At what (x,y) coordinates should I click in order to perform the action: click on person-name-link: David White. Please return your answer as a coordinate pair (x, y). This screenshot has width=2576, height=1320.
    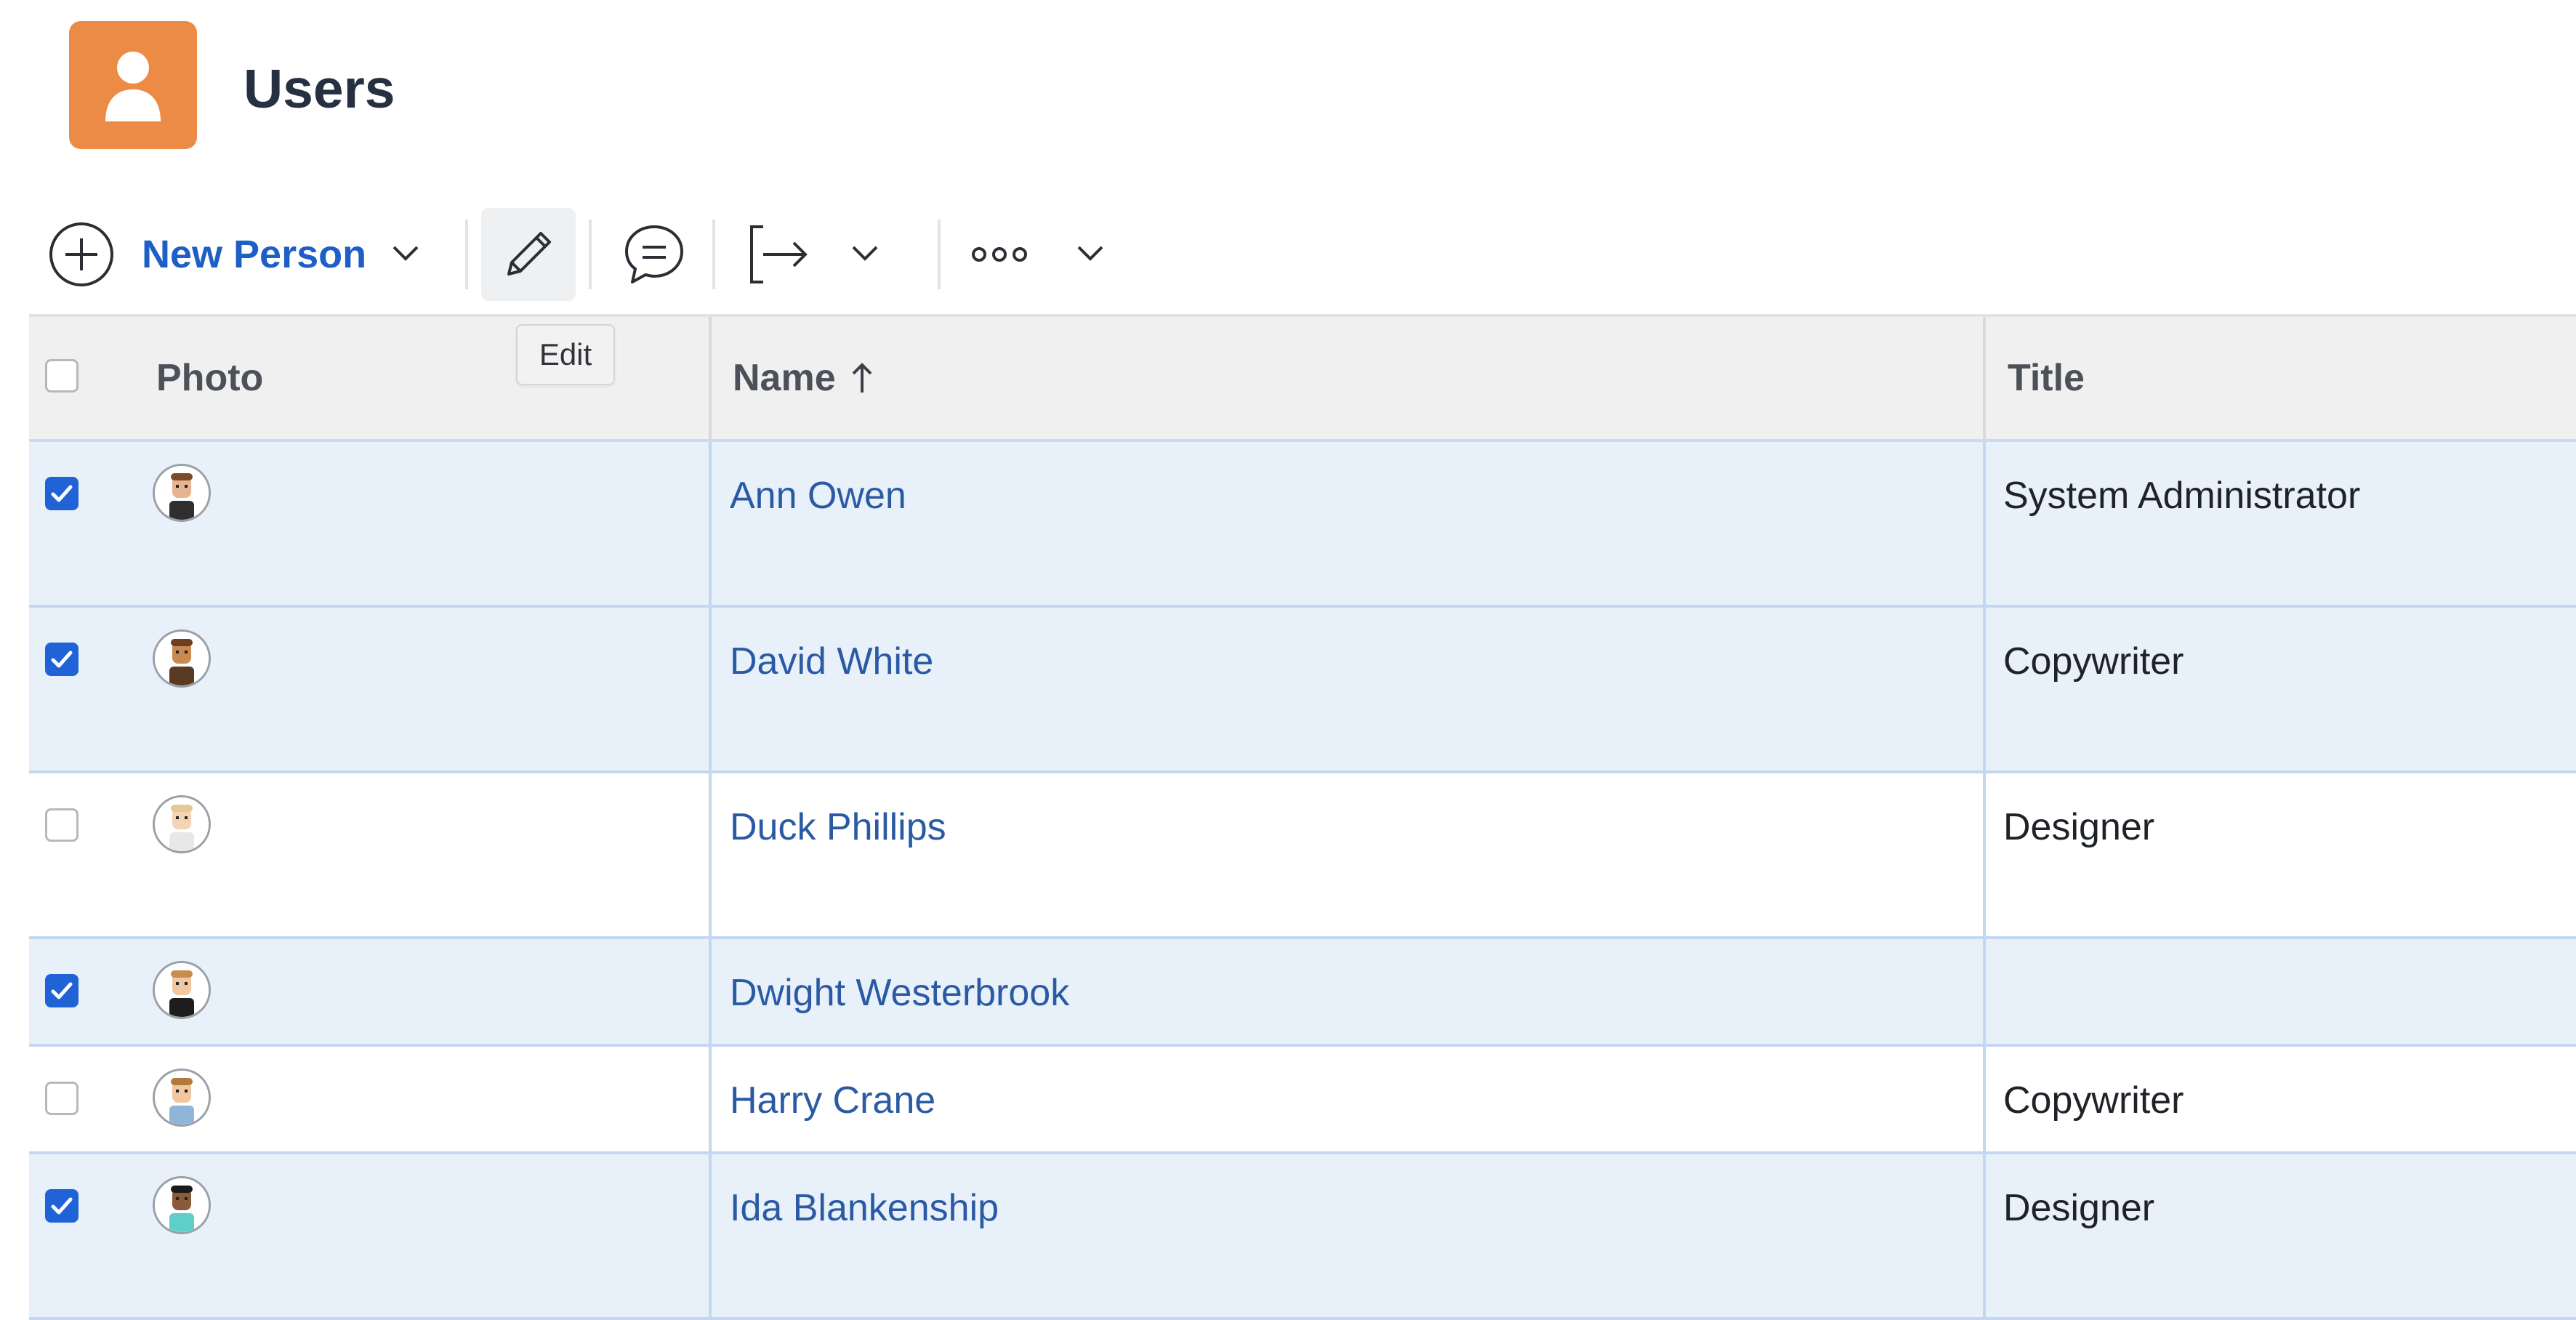
    Looking at the image, I should click on (831, 661).